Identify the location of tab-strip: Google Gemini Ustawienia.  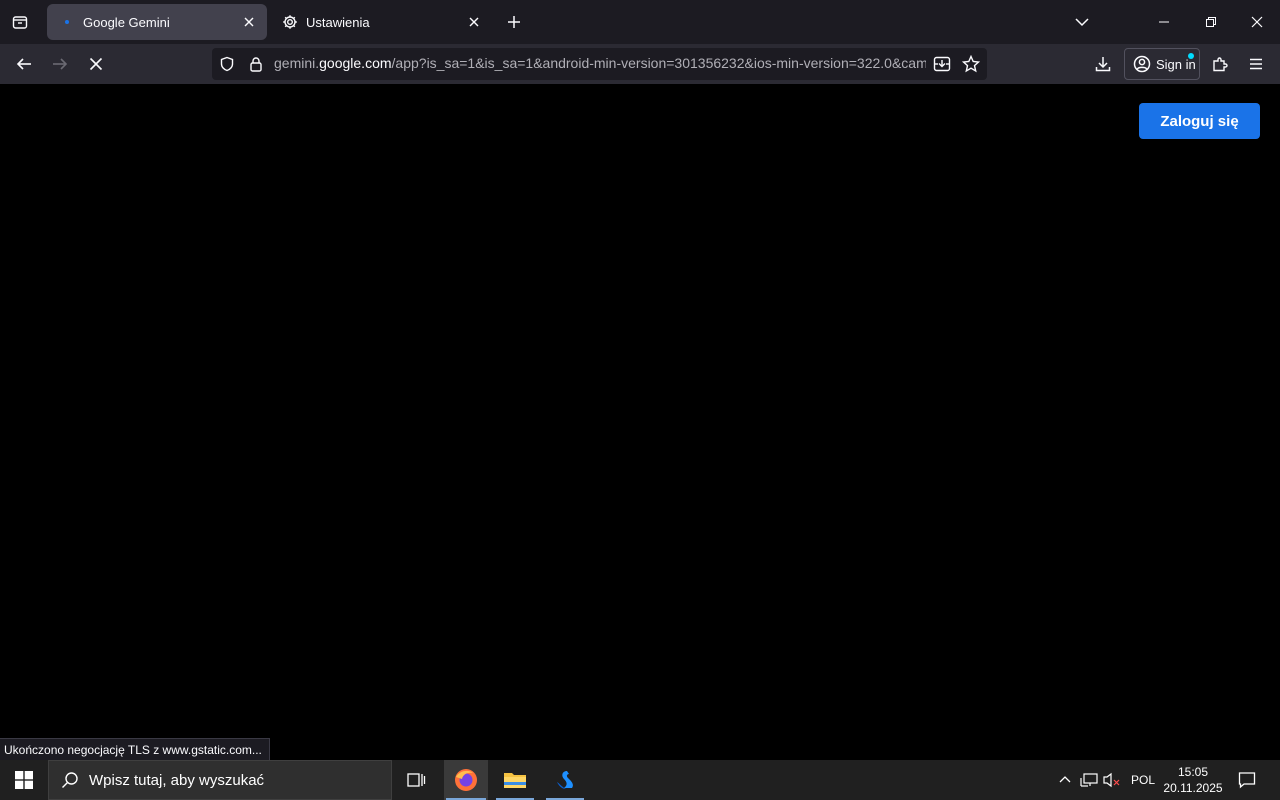
(640, 22).